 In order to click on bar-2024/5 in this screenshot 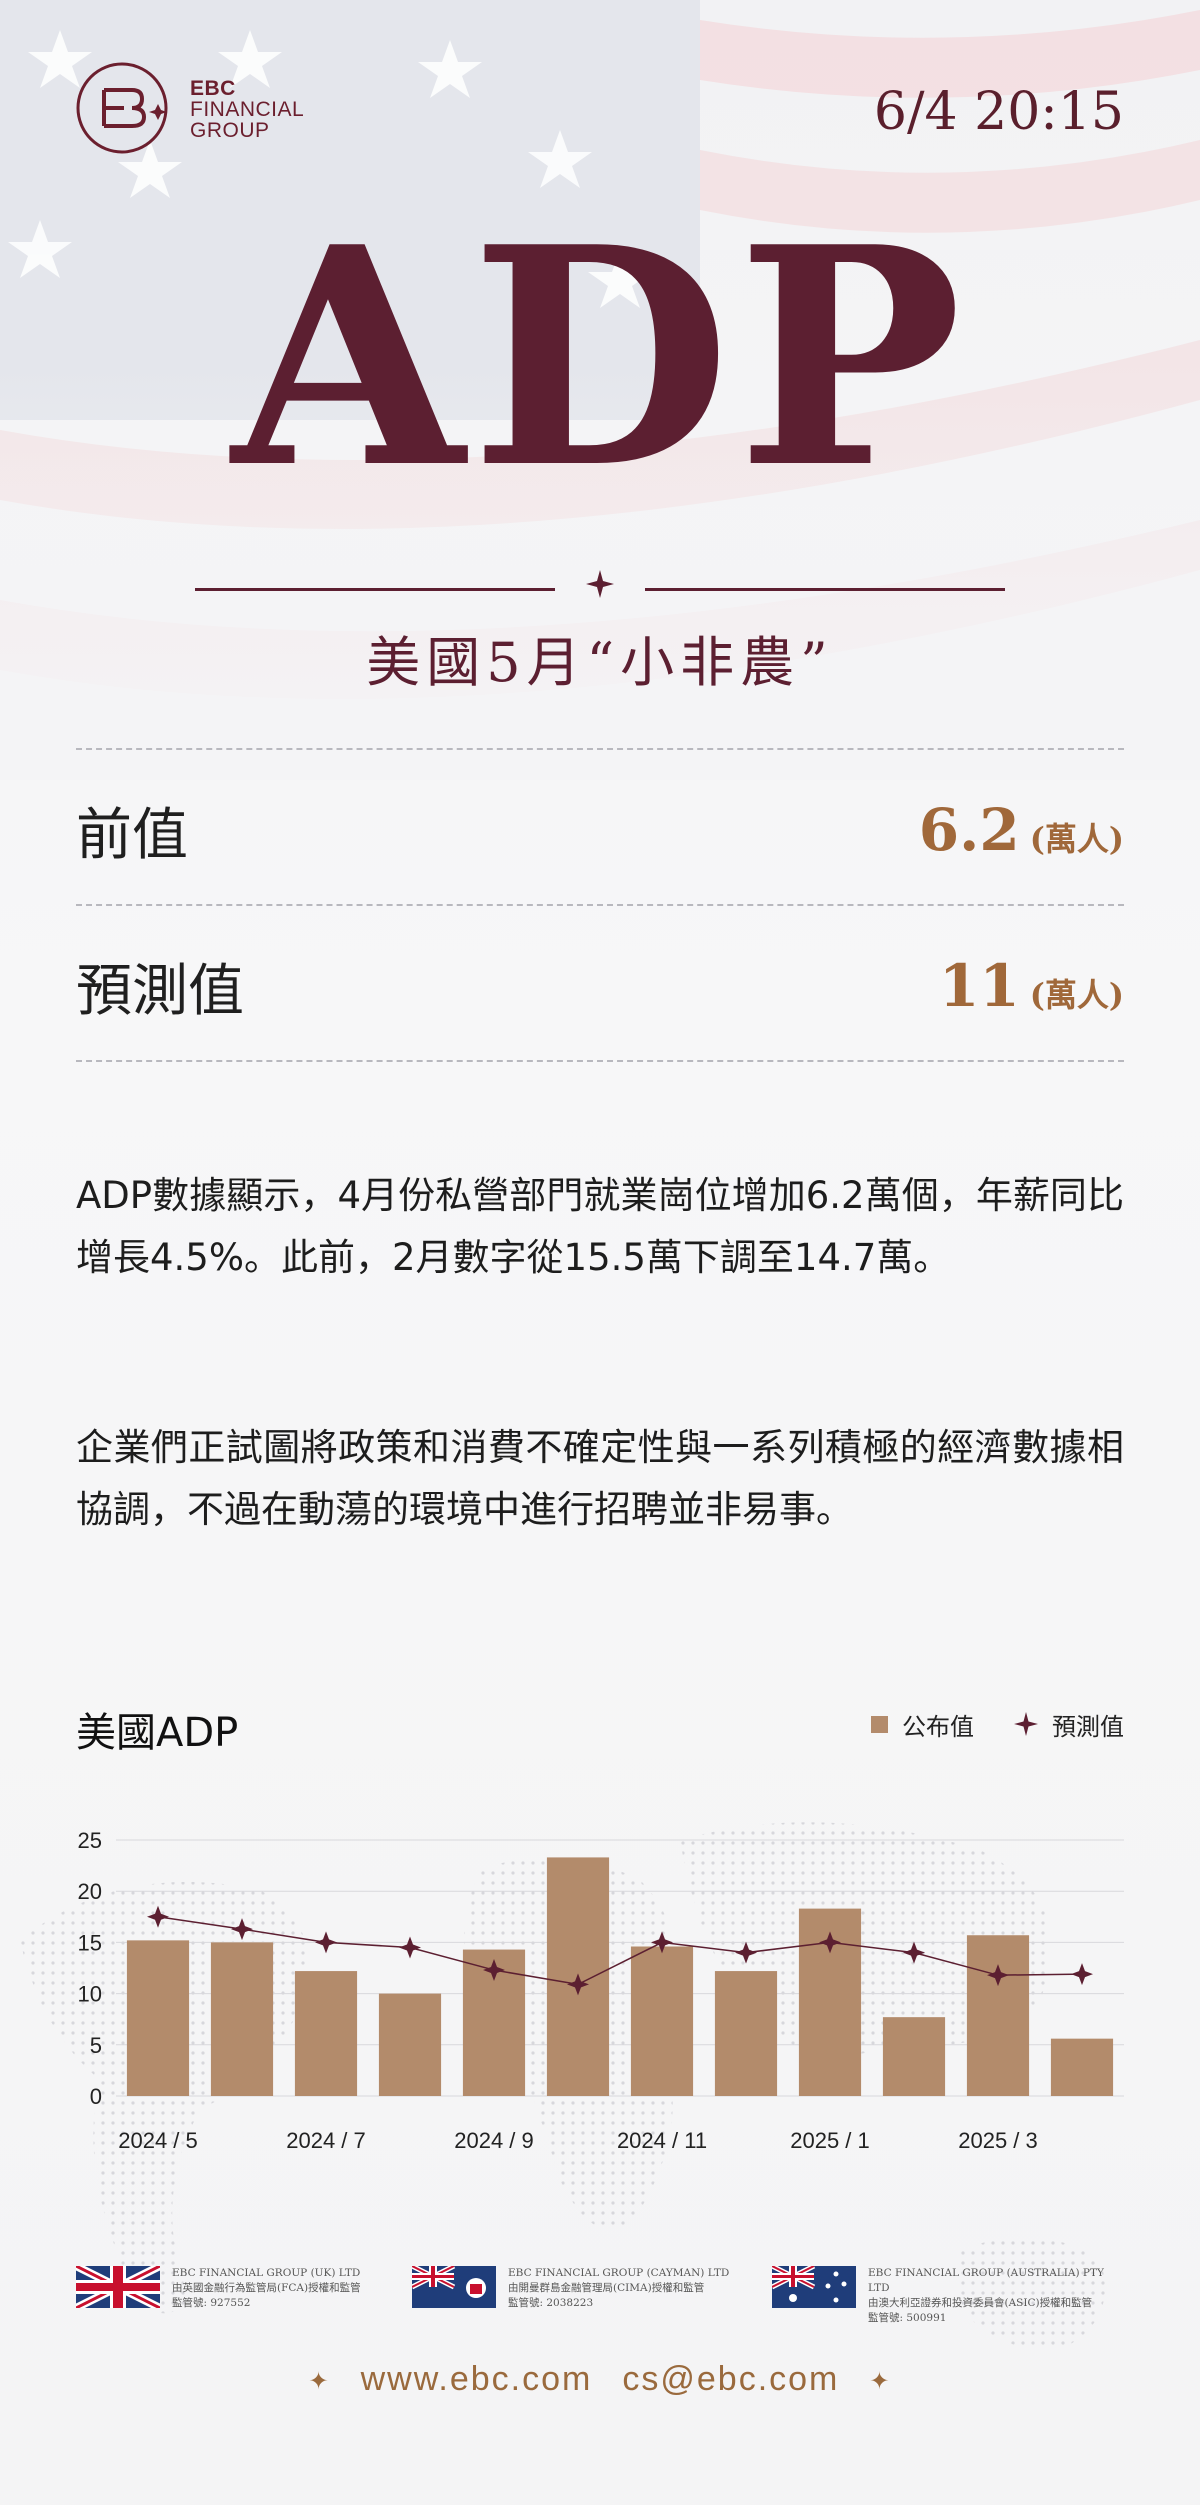, I will do `click(158, 2018)`.